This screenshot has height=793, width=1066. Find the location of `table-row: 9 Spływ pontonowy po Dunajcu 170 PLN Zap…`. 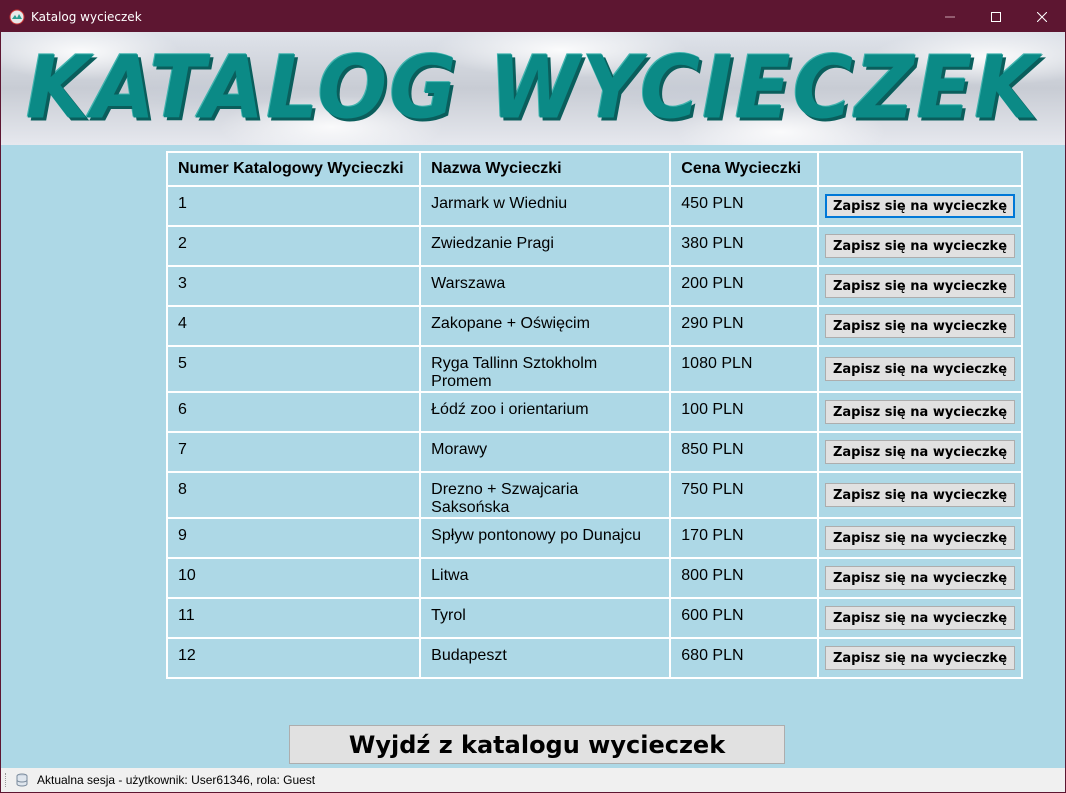

table-row: 9 Spływ pontonowy po Dunajcu 170 PLN Zap… is located at coordinates (594, 538).